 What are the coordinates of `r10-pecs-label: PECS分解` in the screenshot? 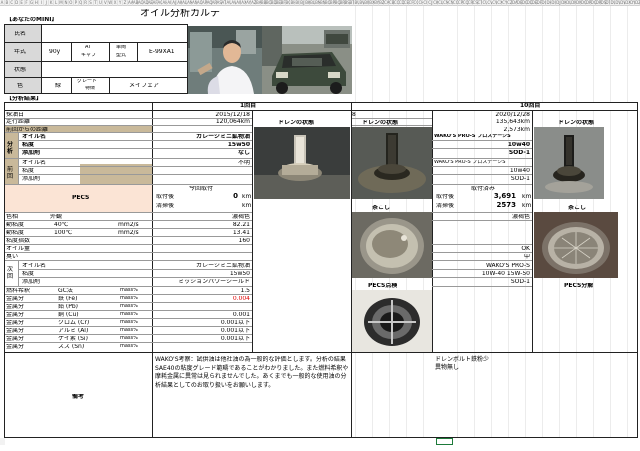 It's located at (579, 286).